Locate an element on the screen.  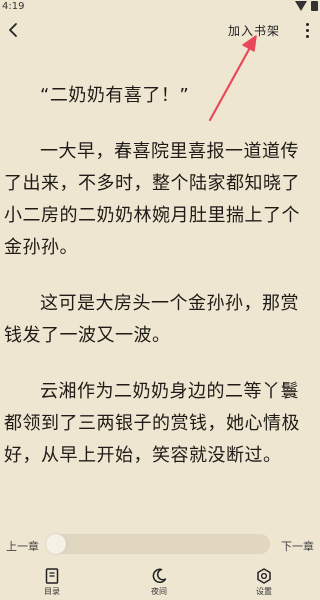
more-vert-icon is located at coordinates (307, 24).